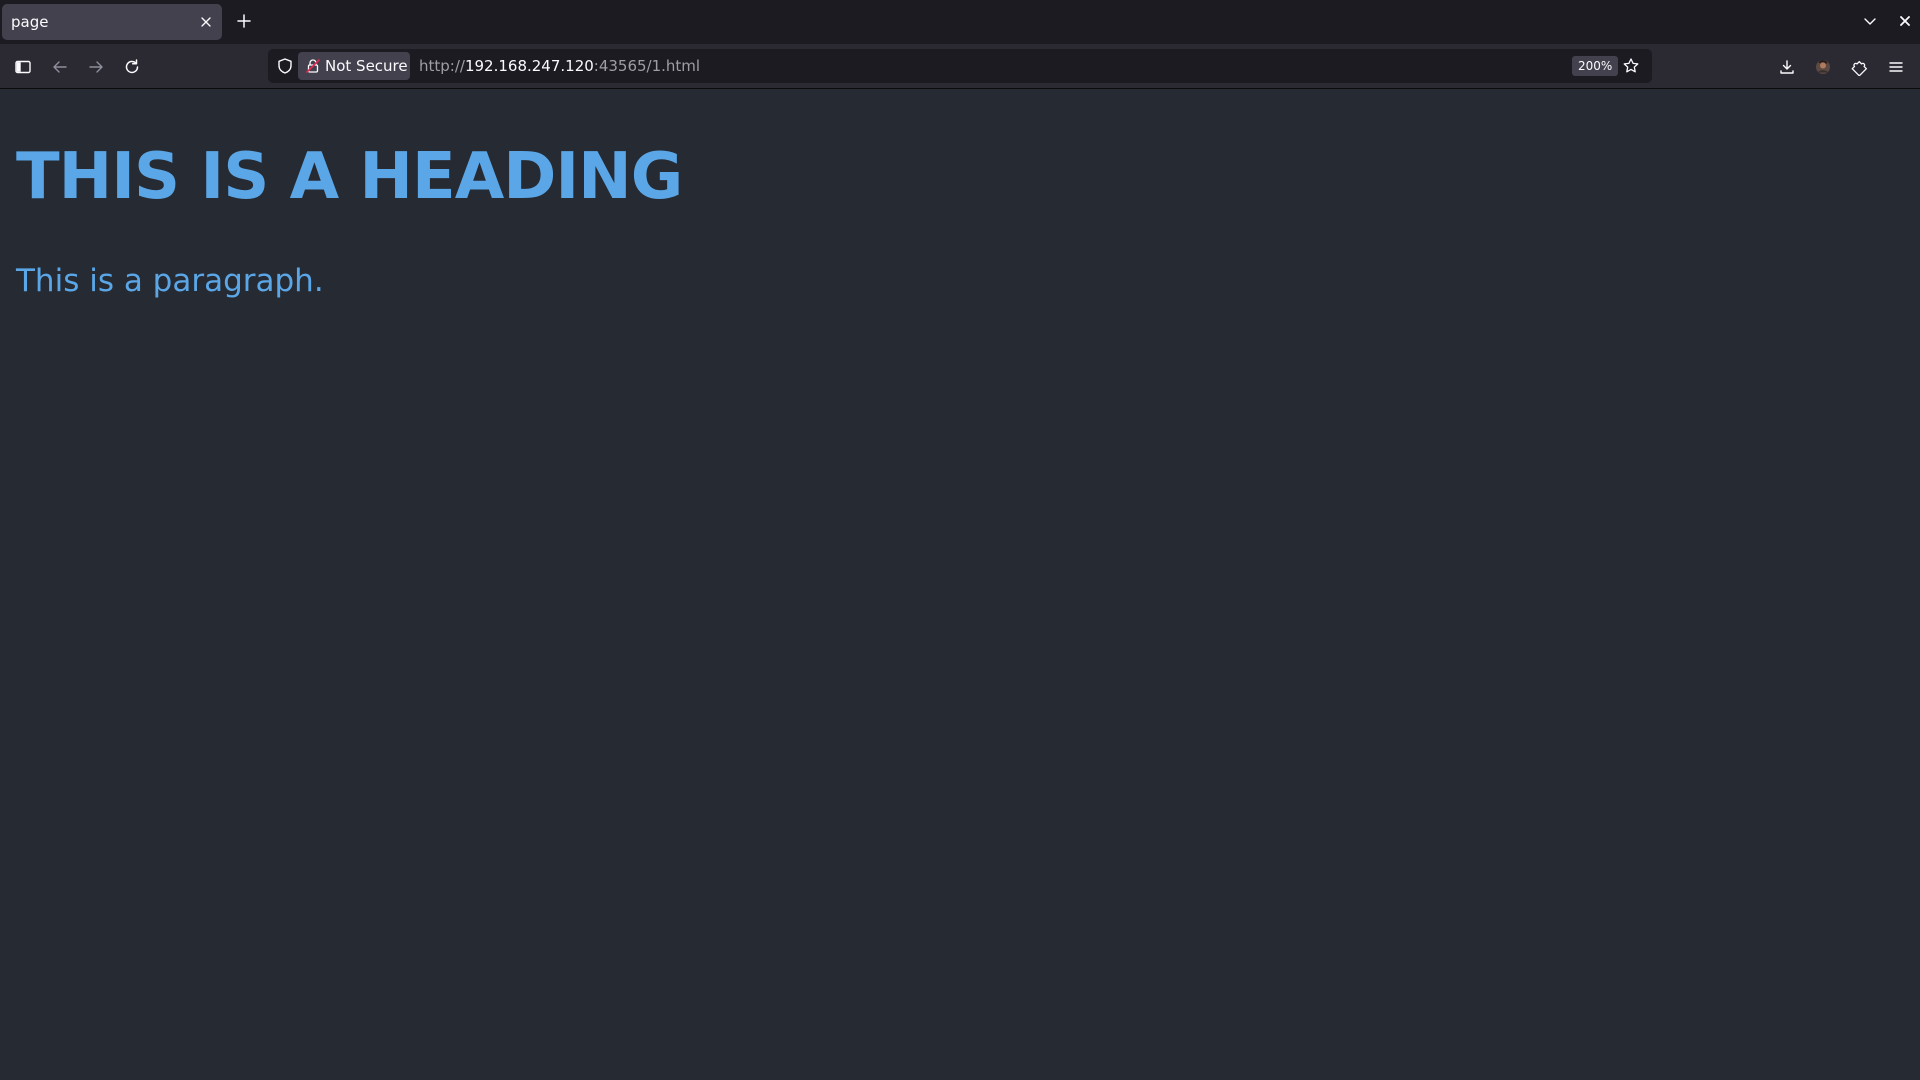 This screenshot has height=1080, width=1920. What do you see at coordinates (1860, 67) in the screenshot?
I see `puzzle-icon` at bounding box center [1860, 67].